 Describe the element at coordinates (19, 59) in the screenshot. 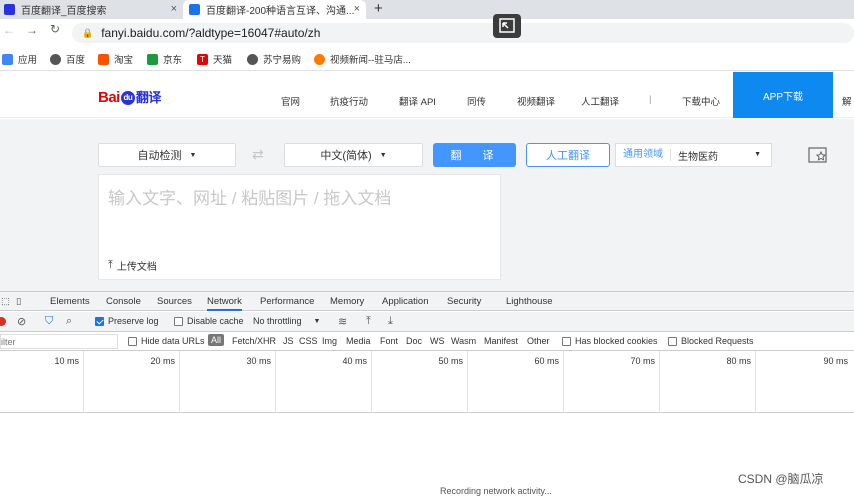

I see `bookmark-apps: 应用` at that location.